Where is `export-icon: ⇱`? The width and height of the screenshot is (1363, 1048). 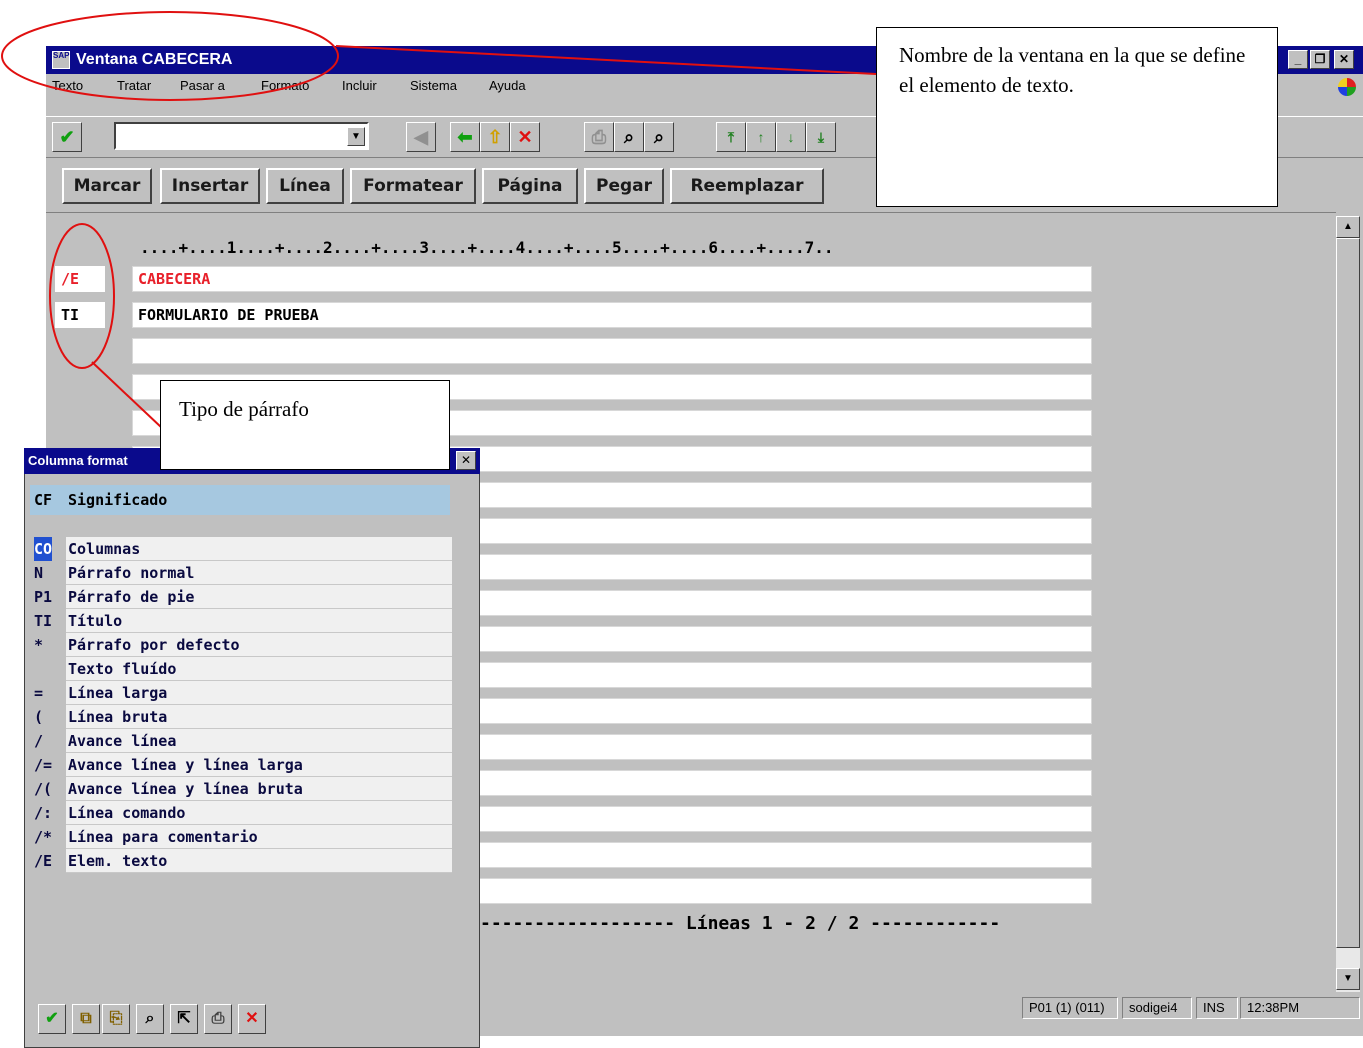 export-icon: ⇱ is located at coordinates (184, 1019).